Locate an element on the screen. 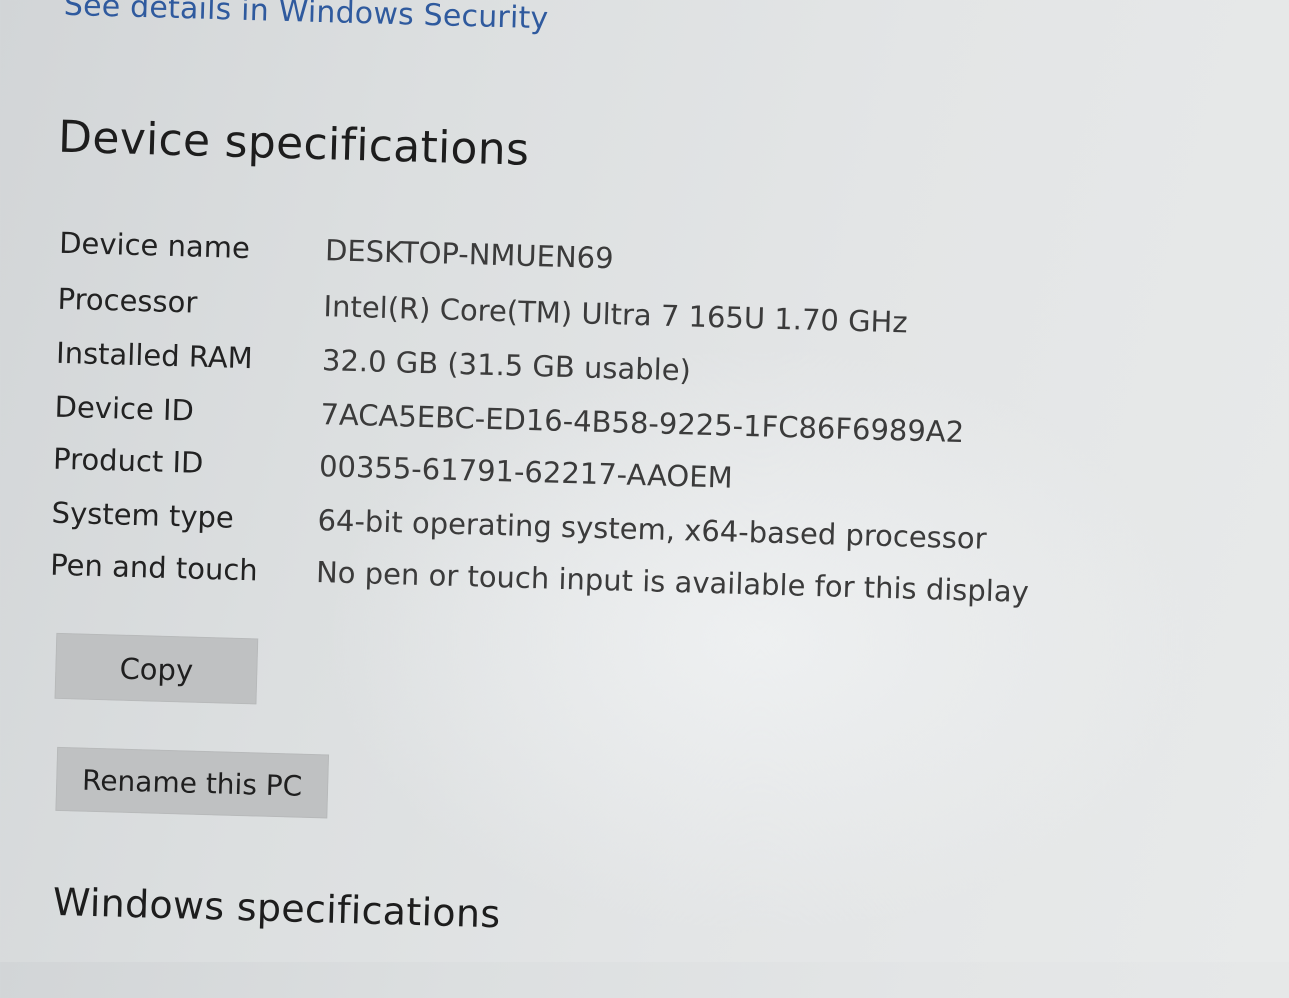 This screenshot has width=1289, height=998. spec-label: Product ID is located at coordinates (128, 460).